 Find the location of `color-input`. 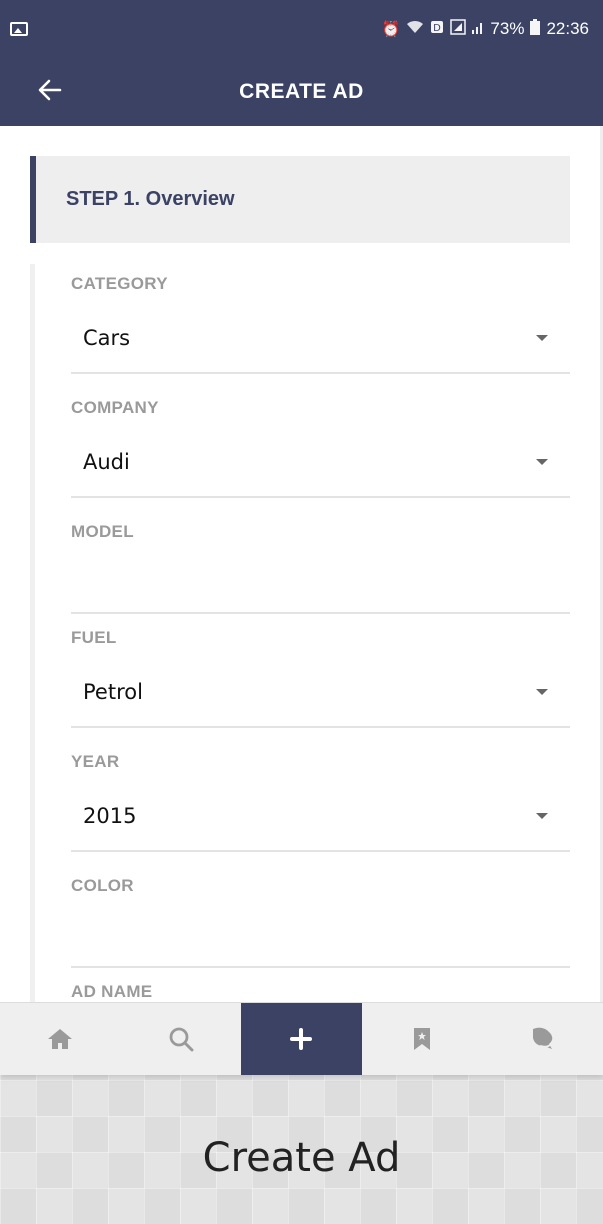

color-input is located at coordinates (320, 937).